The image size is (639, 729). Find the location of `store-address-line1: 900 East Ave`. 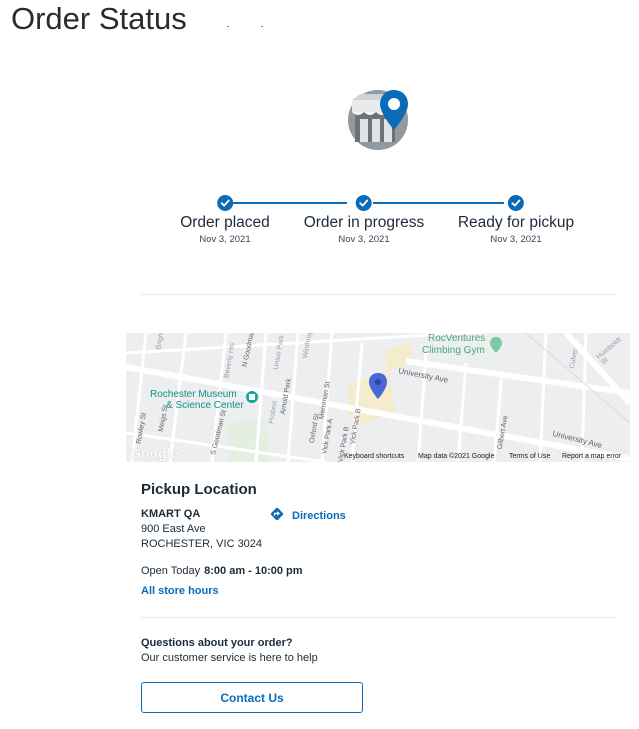

store-address-line1: 900 East Ave is located at coordinates (173, 529).